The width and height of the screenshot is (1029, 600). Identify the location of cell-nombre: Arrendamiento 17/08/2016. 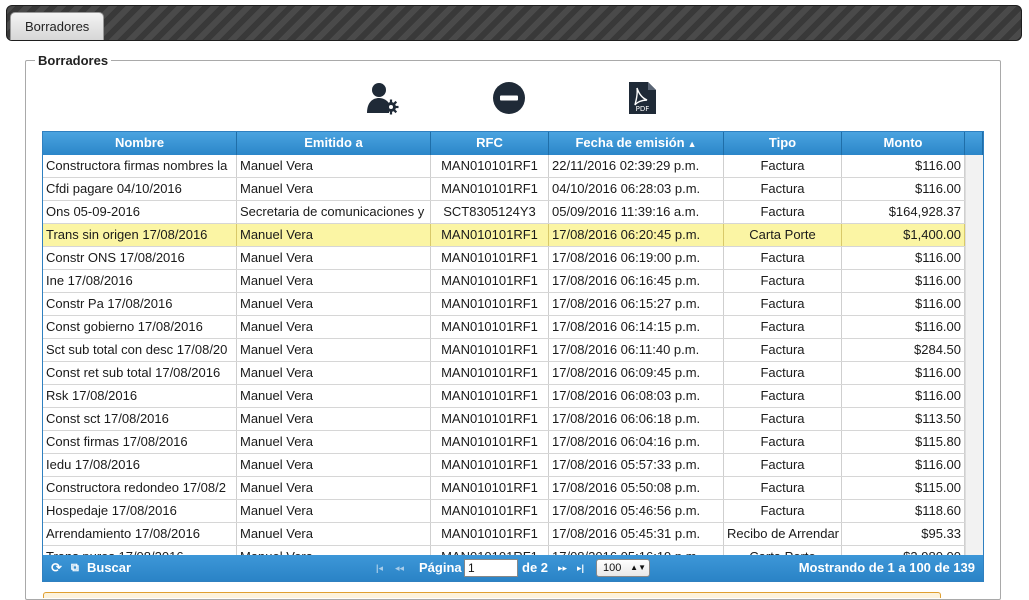
(140, 534).